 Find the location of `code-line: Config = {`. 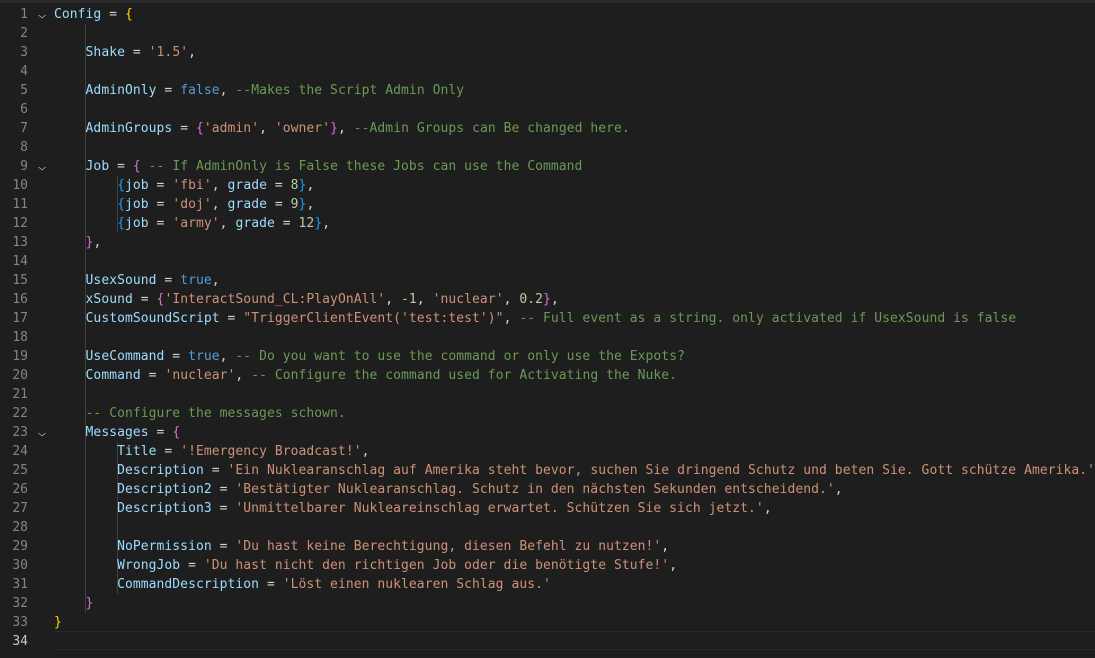

code-line: Config = { is located at coordinates (93, 14).